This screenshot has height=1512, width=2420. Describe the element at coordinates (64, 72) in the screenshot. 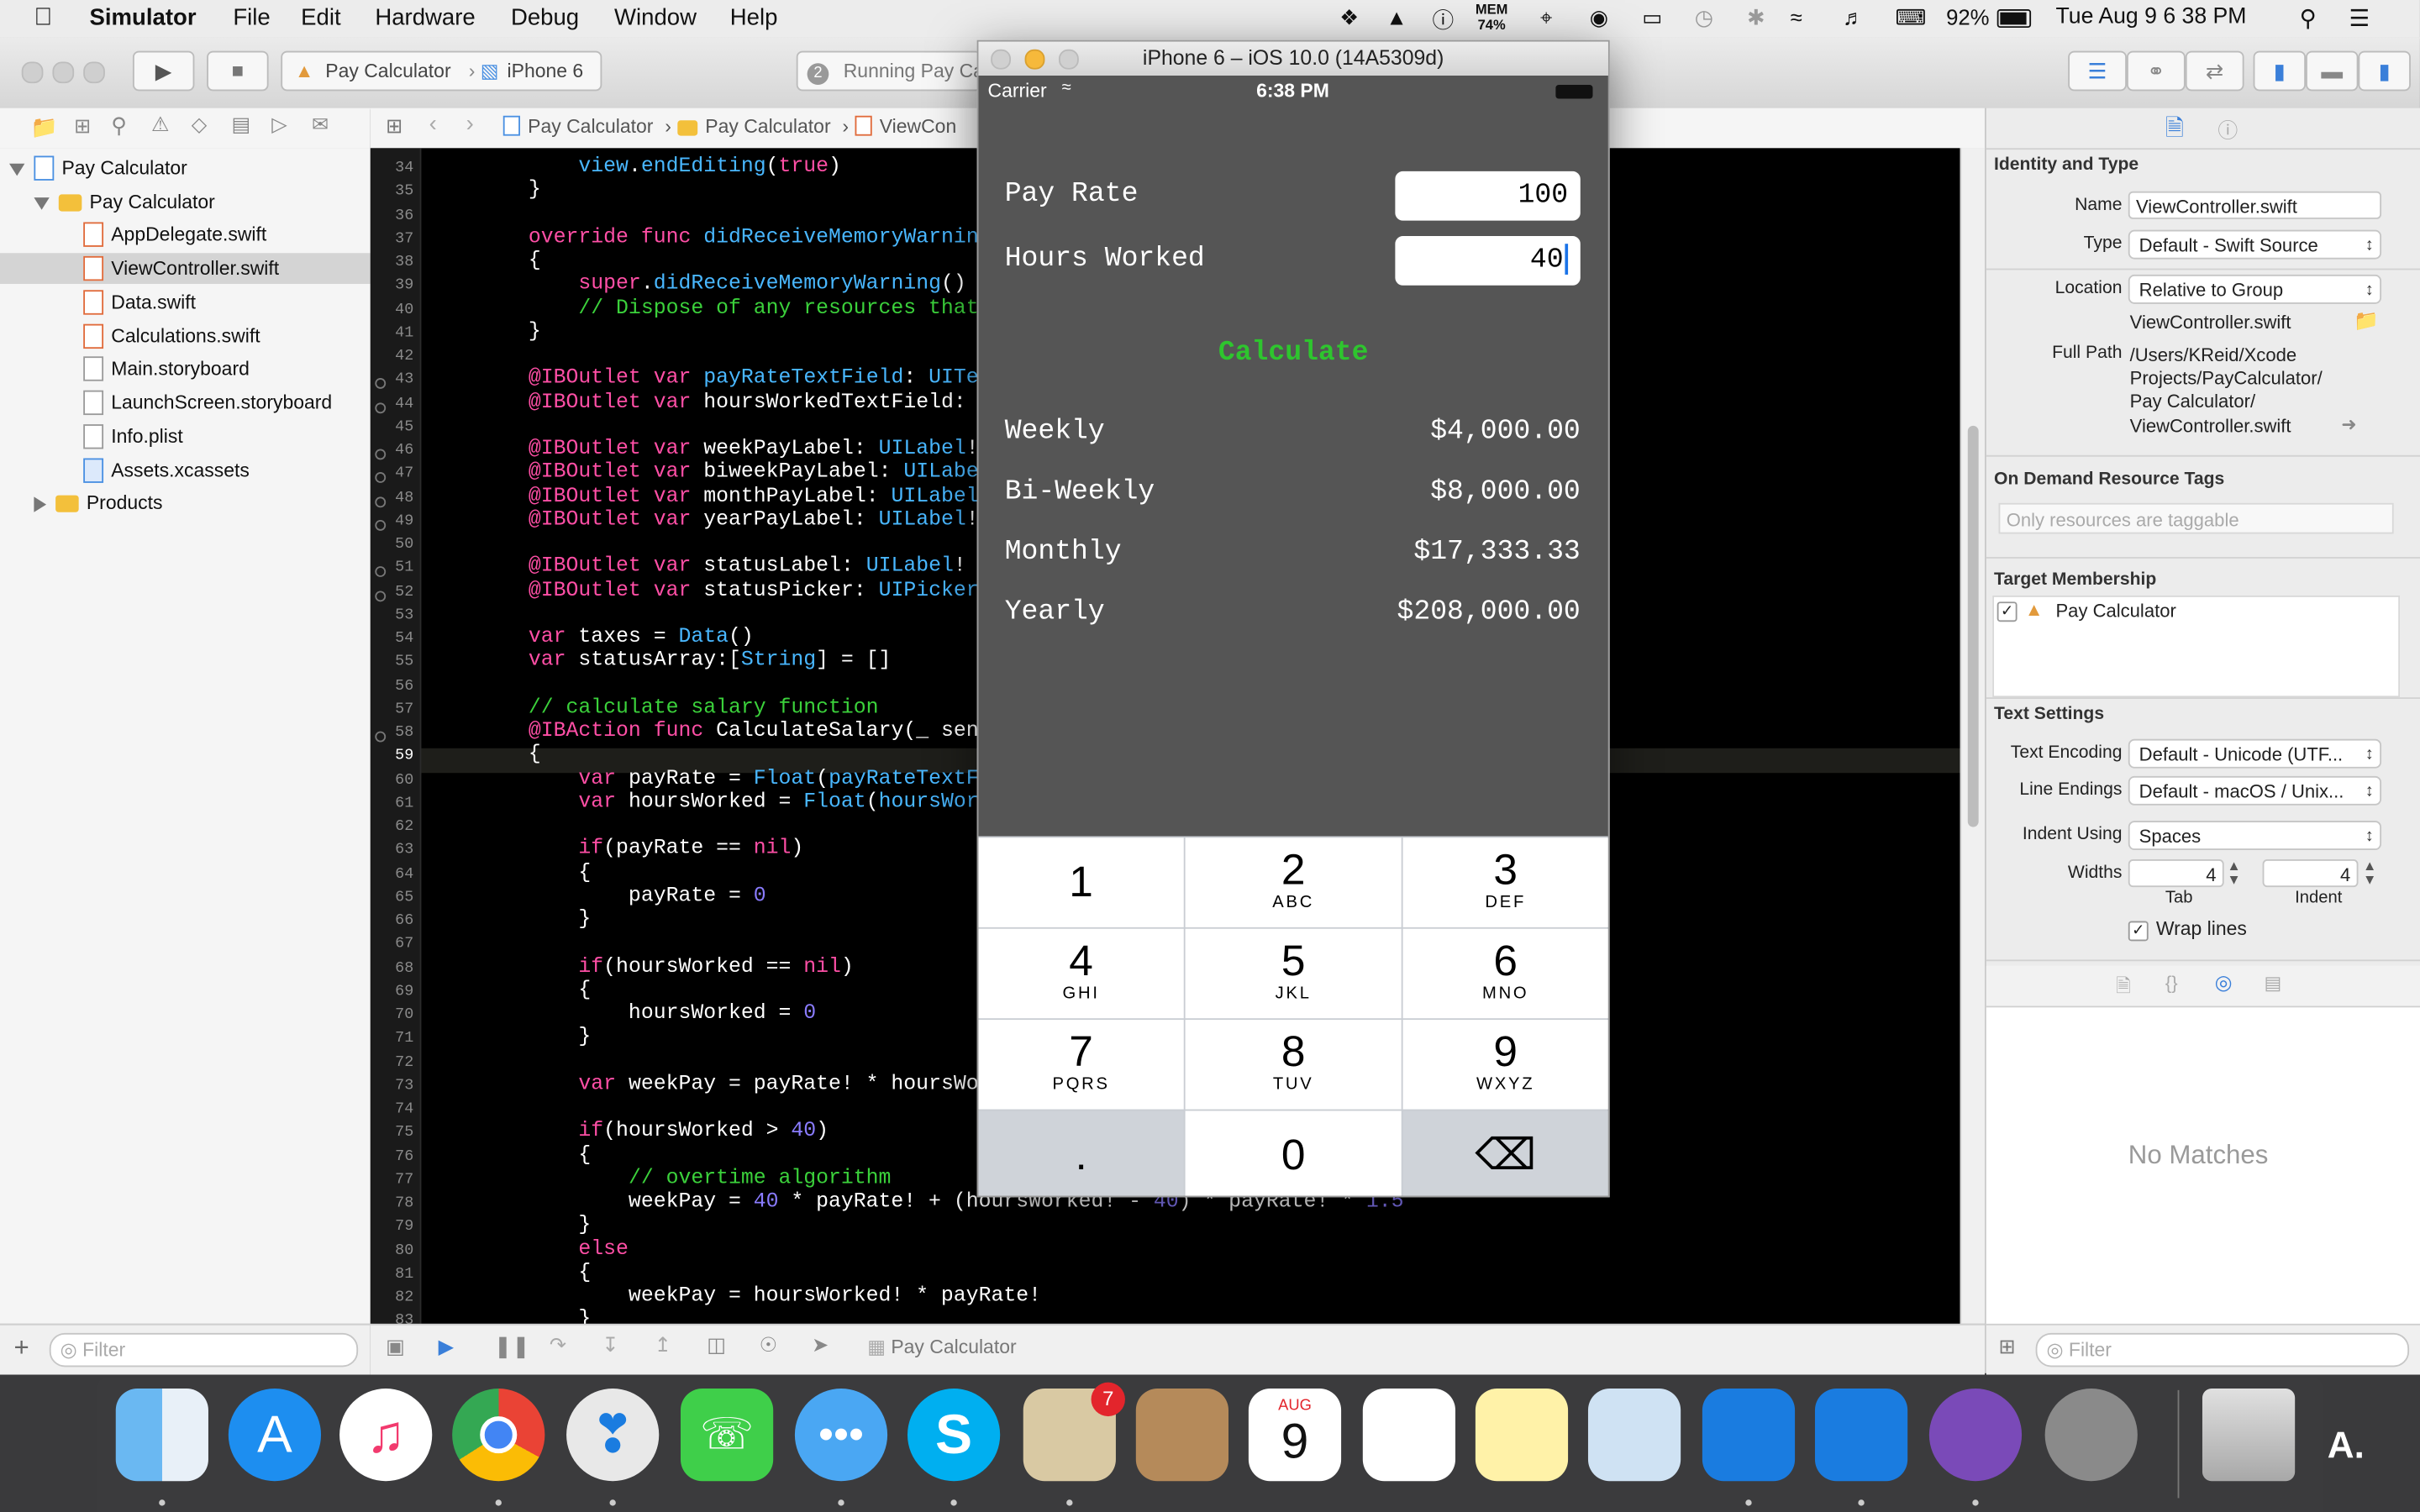

I see `minimize-button` at that location.